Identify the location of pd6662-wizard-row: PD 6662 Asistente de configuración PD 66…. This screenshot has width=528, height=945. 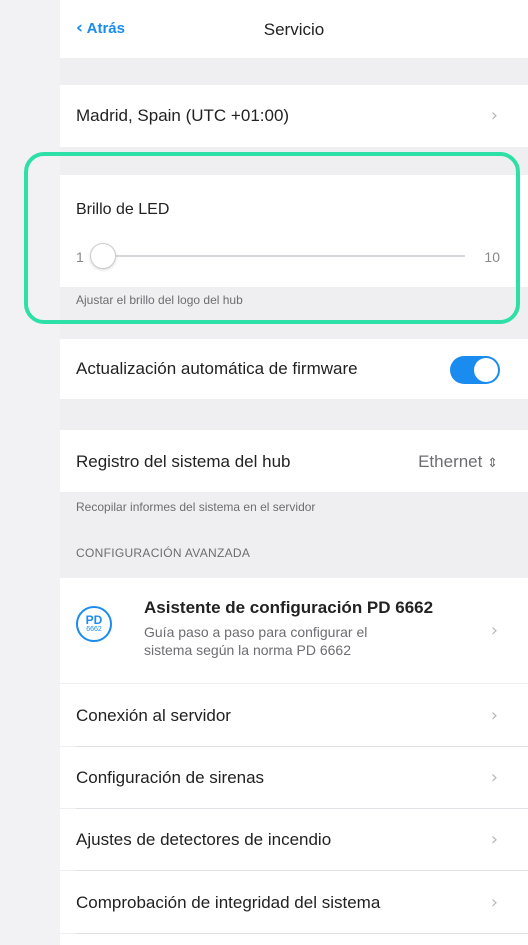
(294, 630).